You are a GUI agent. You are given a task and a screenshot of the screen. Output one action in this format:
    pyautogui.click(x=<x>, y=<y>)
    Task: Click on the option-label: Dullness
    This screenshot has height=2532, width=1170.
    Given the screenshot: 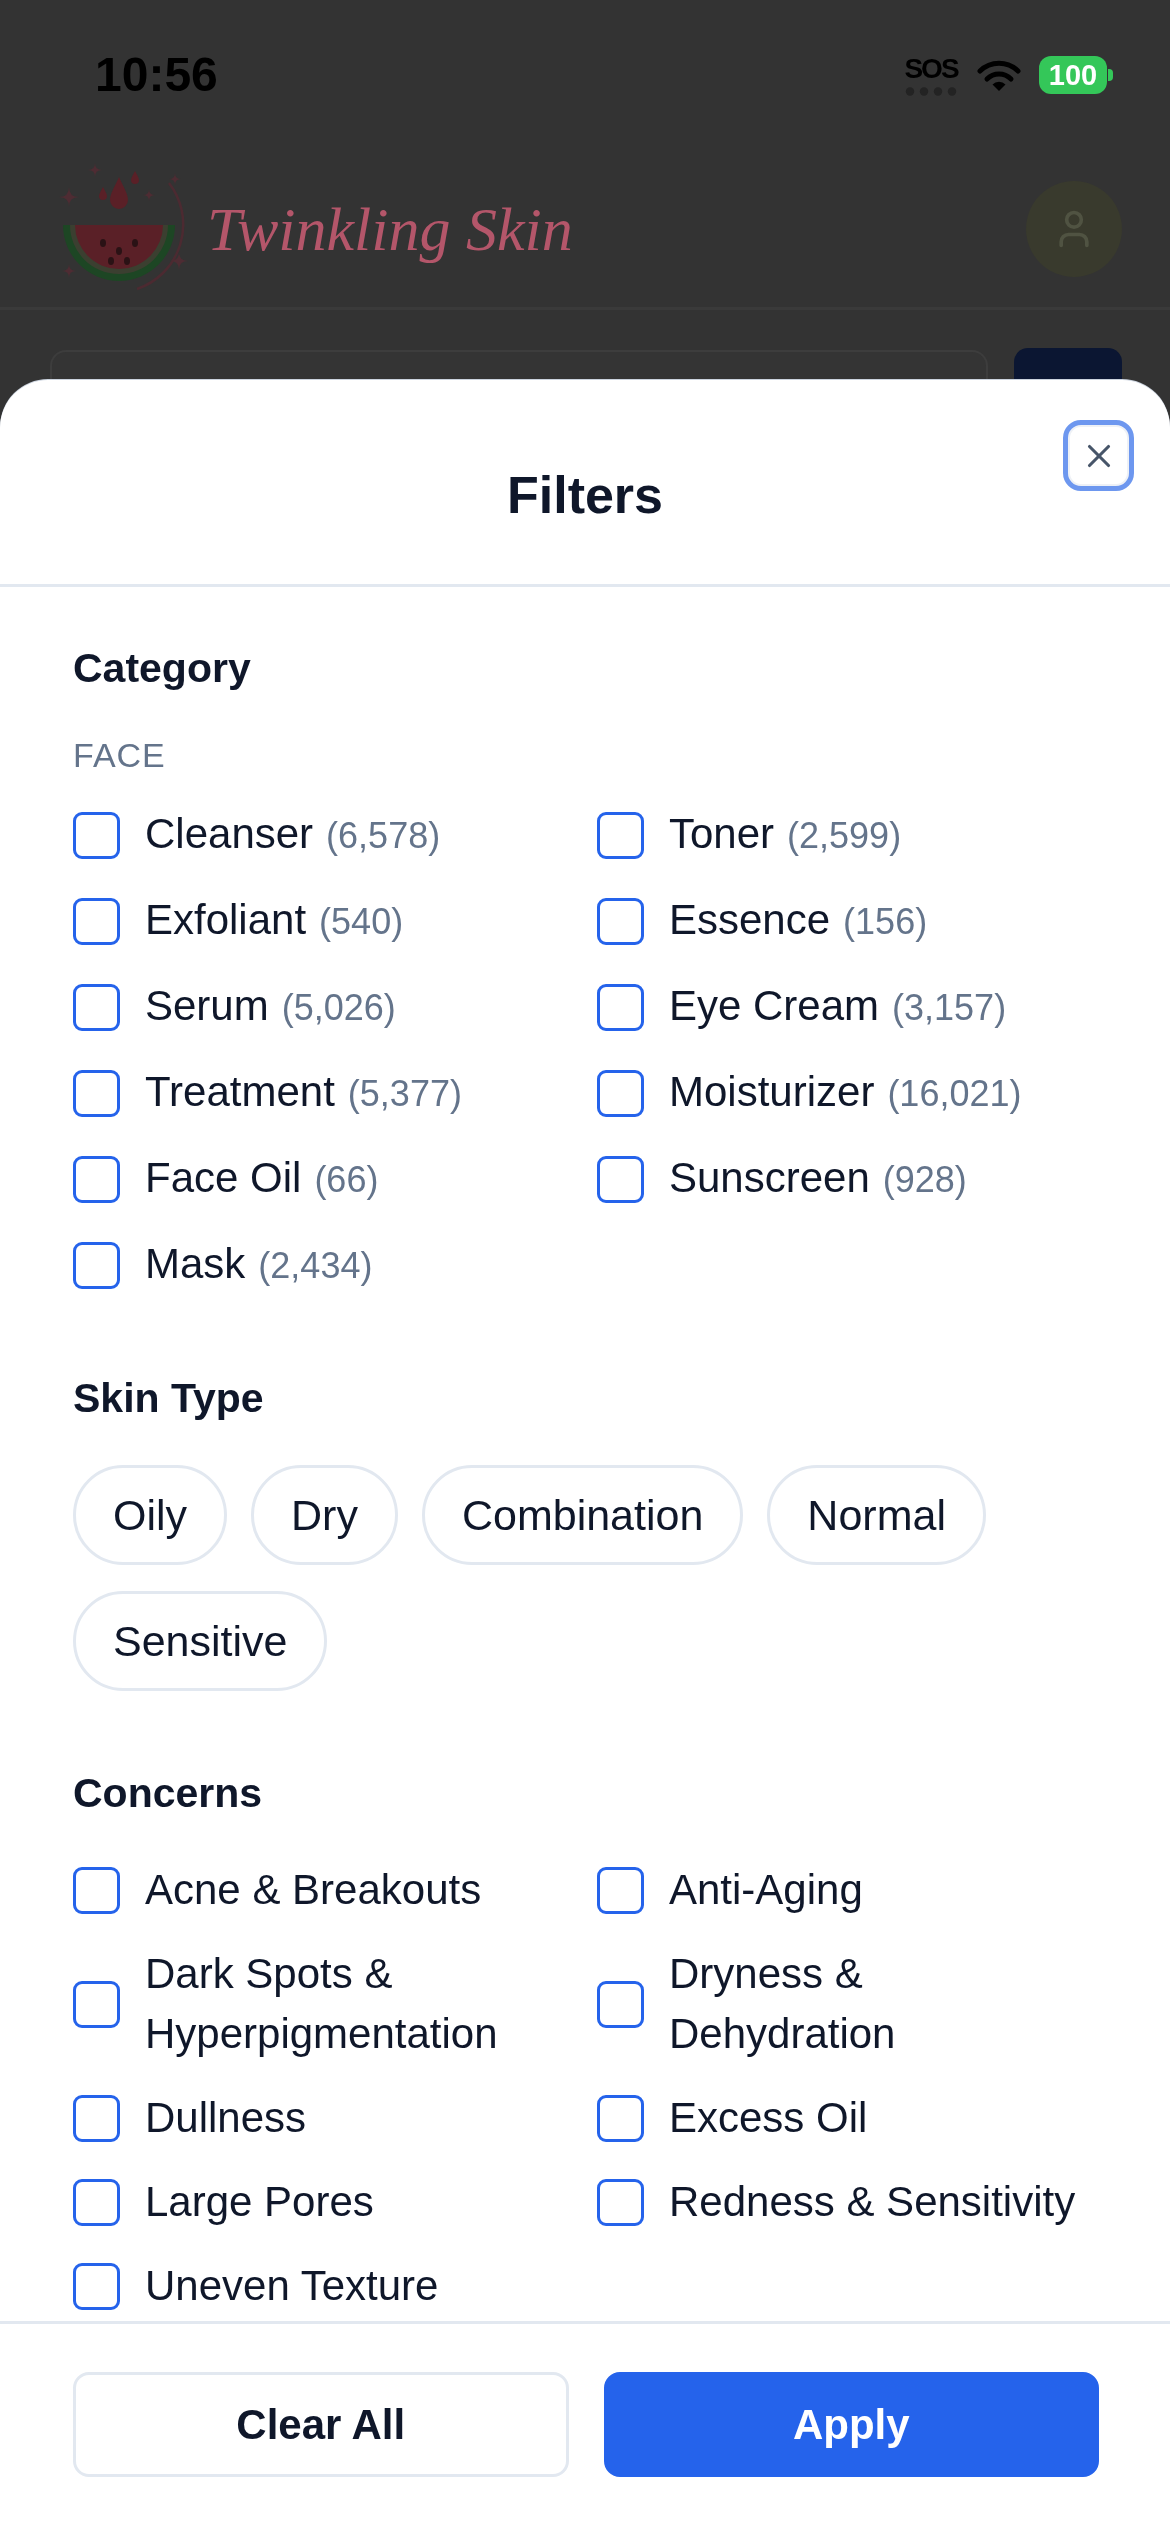 What is the action you would take?
    pyautogui.click(x=226, y=2117)
    